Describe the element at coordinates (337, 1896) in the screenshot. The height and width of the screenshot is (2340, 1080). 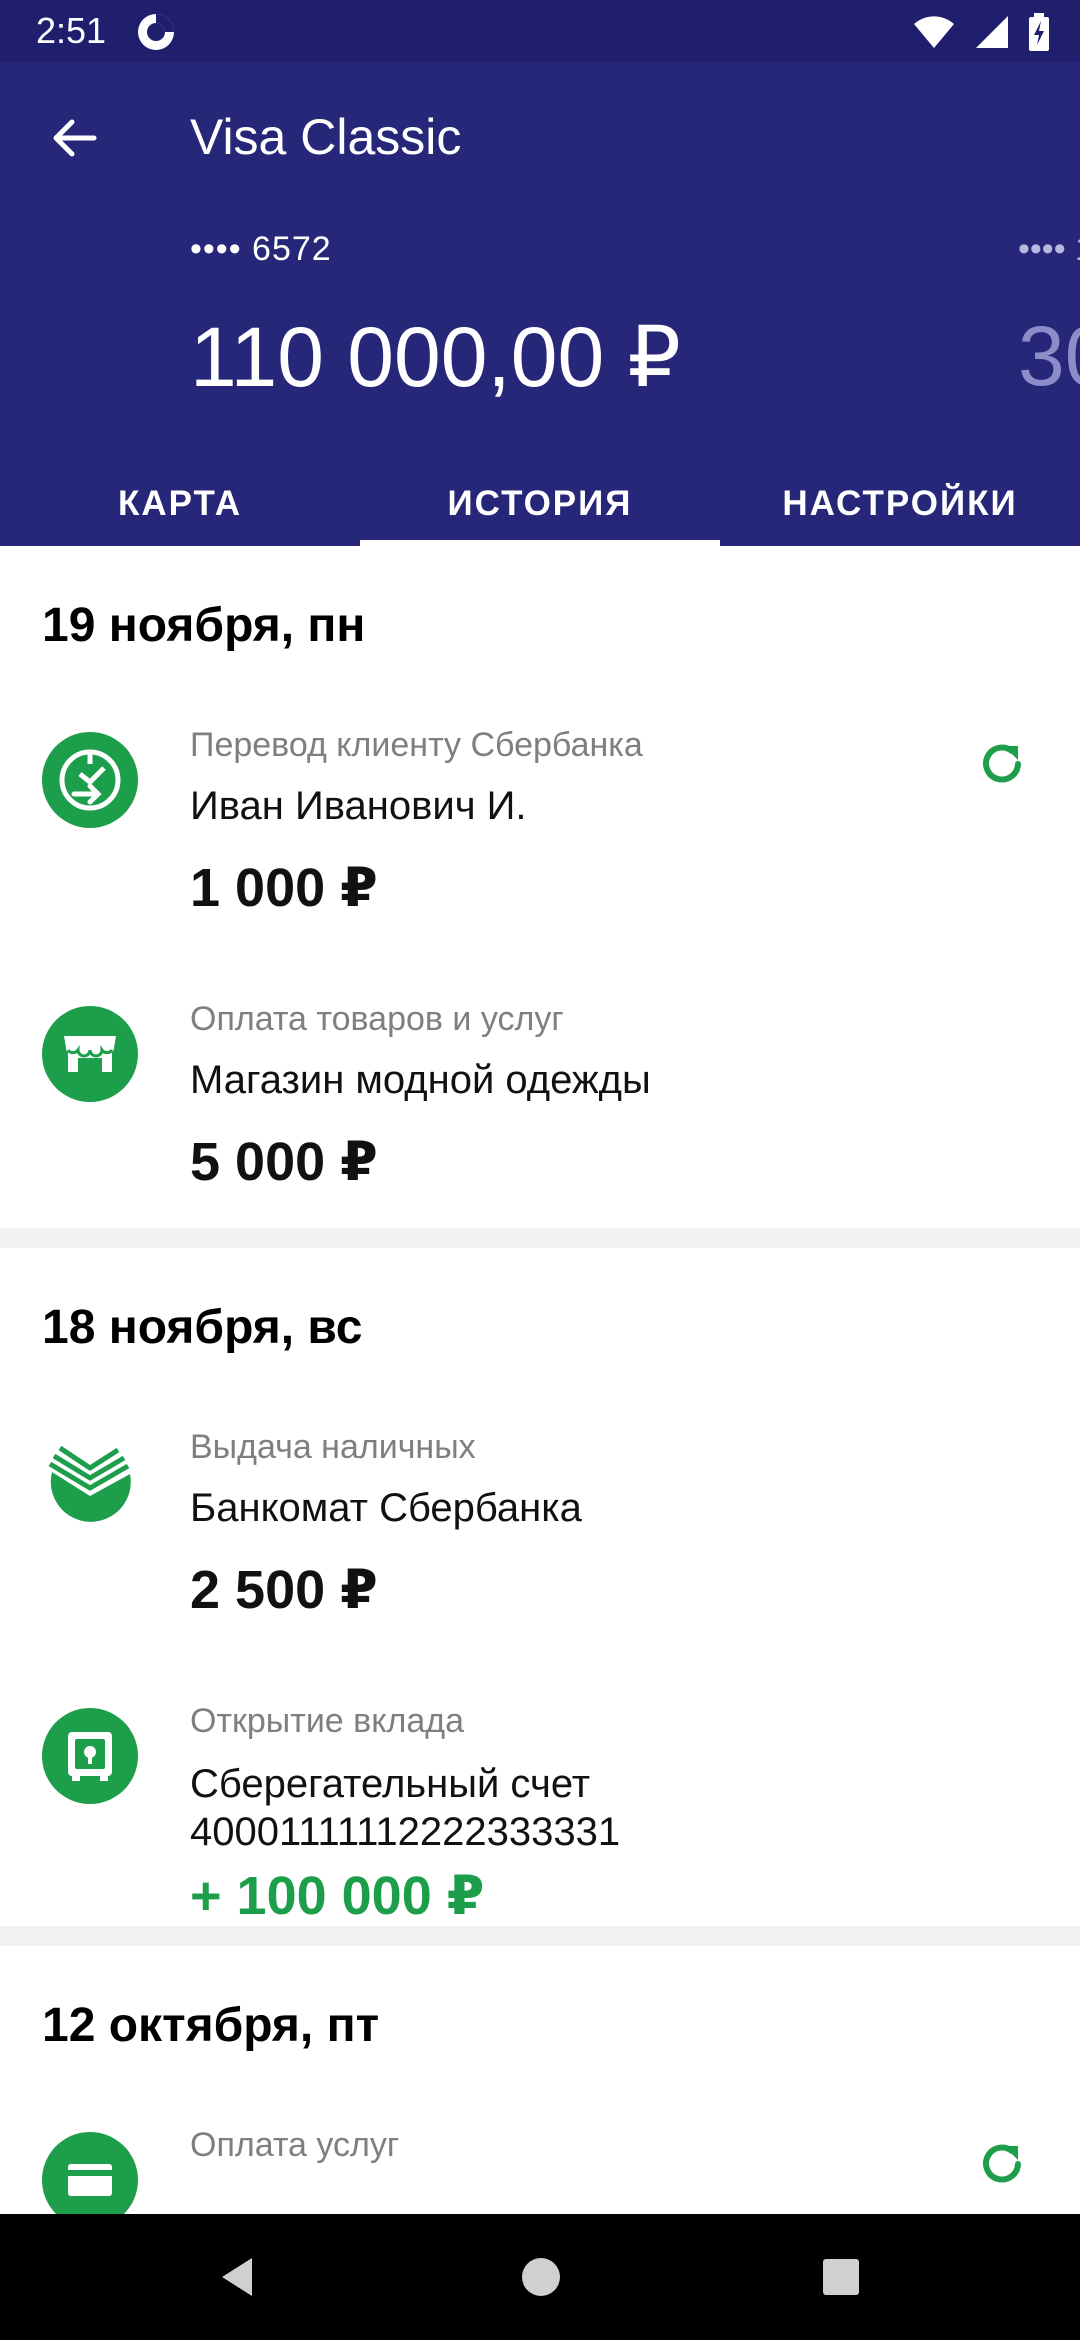
I see `transaction-amount: + 100 000 ₽` at that location.